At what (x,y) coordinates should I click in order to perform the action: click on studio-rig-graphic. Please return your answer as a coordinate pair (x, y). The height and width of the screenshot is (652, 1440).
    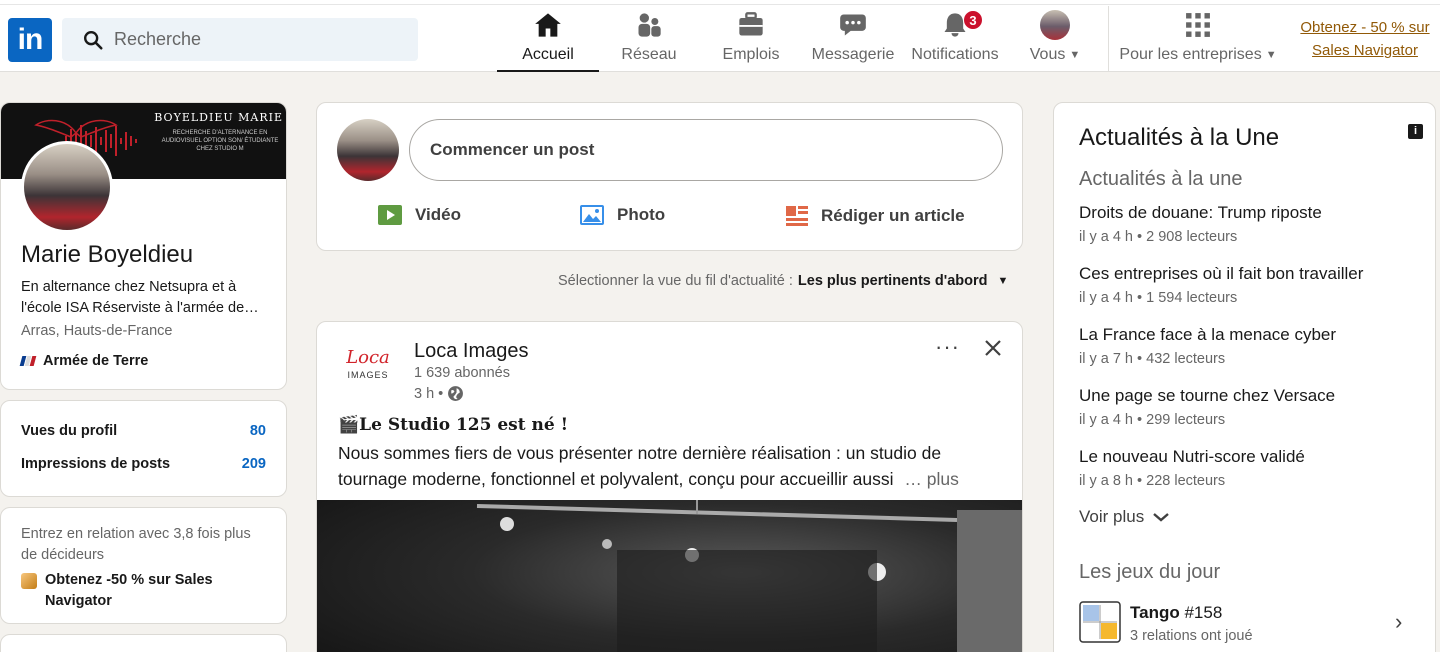
    Looking at the image, I should click on (749, 576).